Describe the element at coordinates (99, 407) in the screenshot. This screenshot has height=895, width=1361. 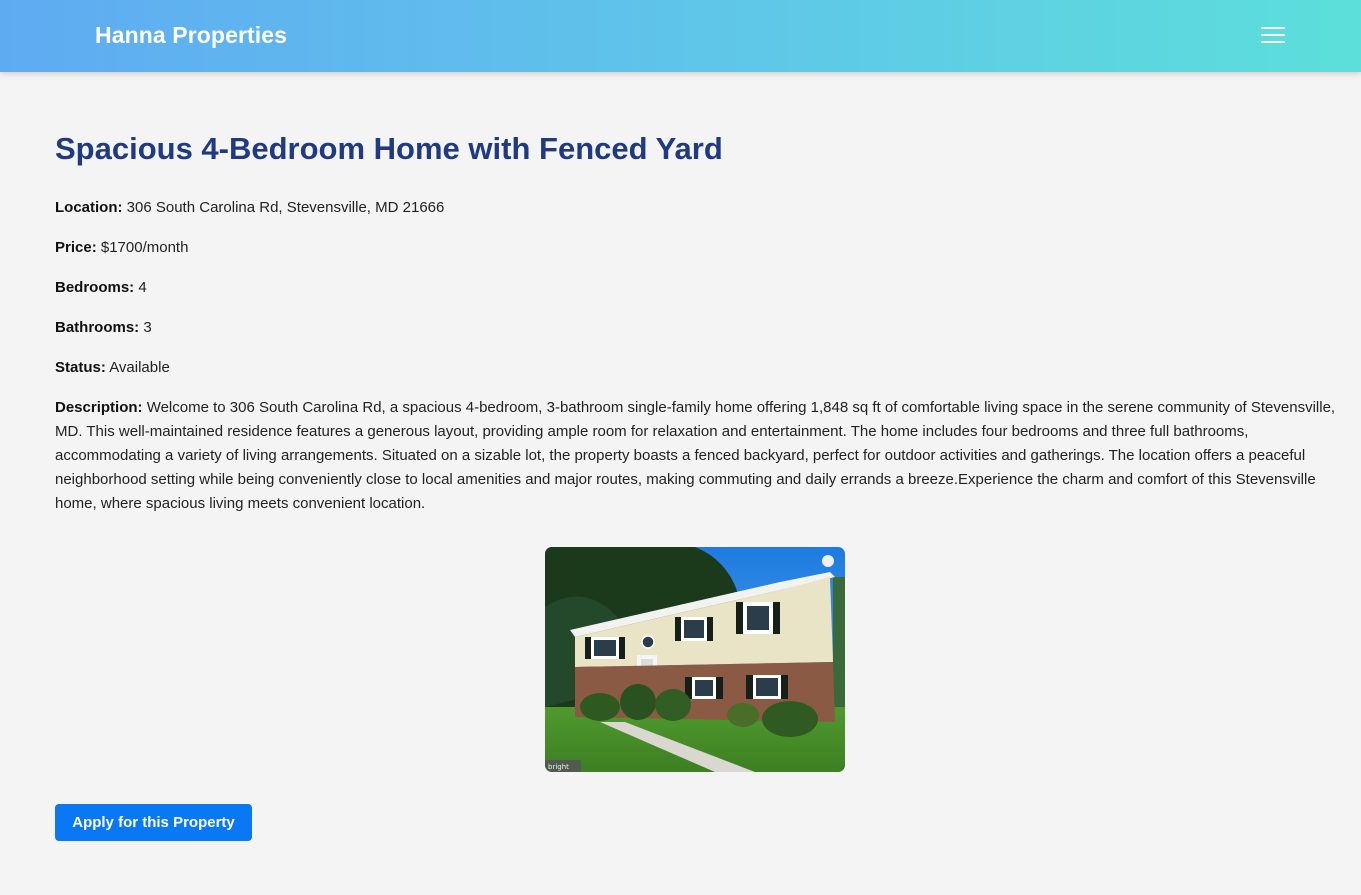
I see `field-label: Description:` at that location.